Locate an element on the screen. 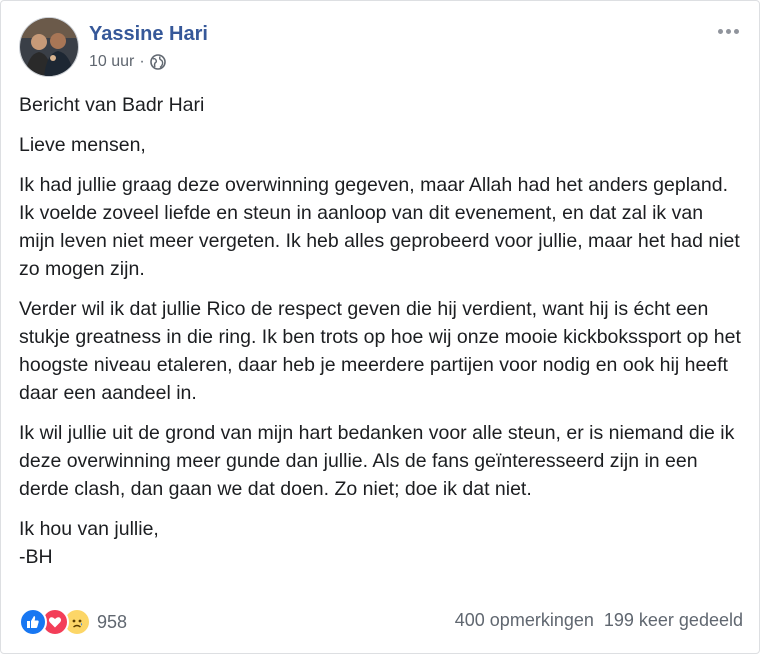 This screenshot has width=760, height=654. post-timestamp: 10 uur is located at coordinates (111, 62).